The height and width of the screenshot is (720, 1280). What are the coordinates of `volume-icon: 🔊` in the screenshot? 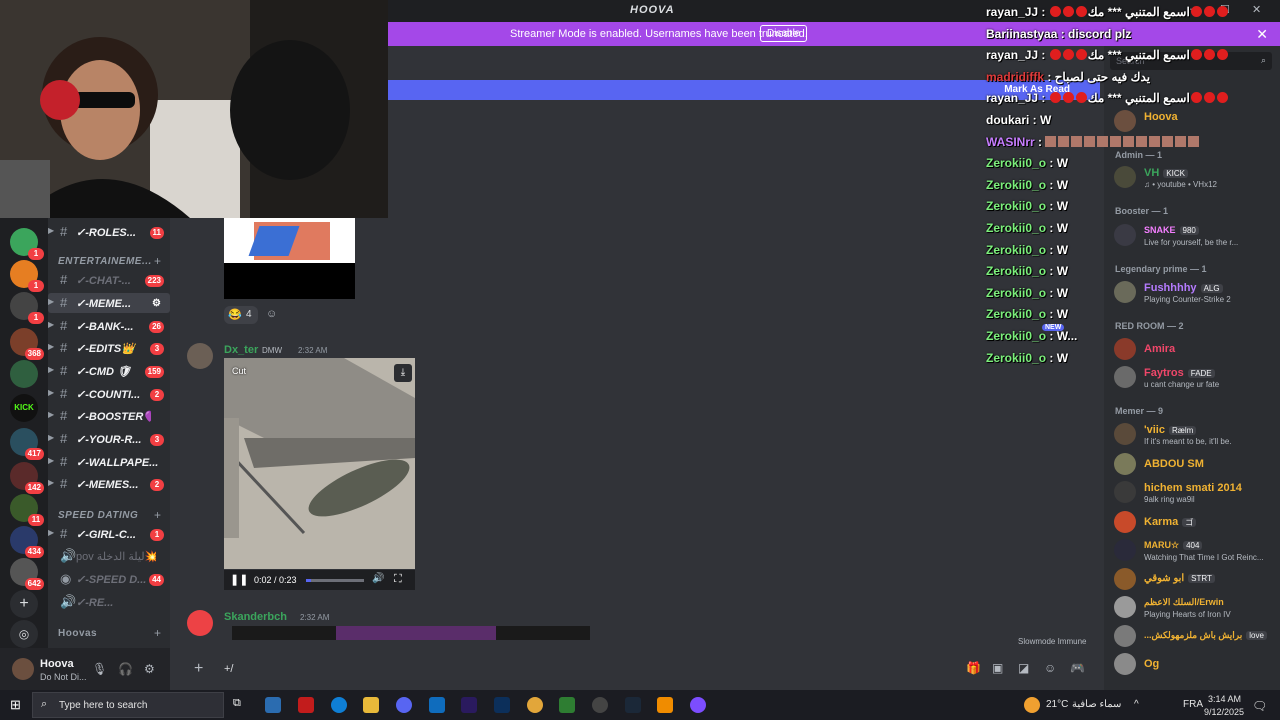 It's located at (378, 578).